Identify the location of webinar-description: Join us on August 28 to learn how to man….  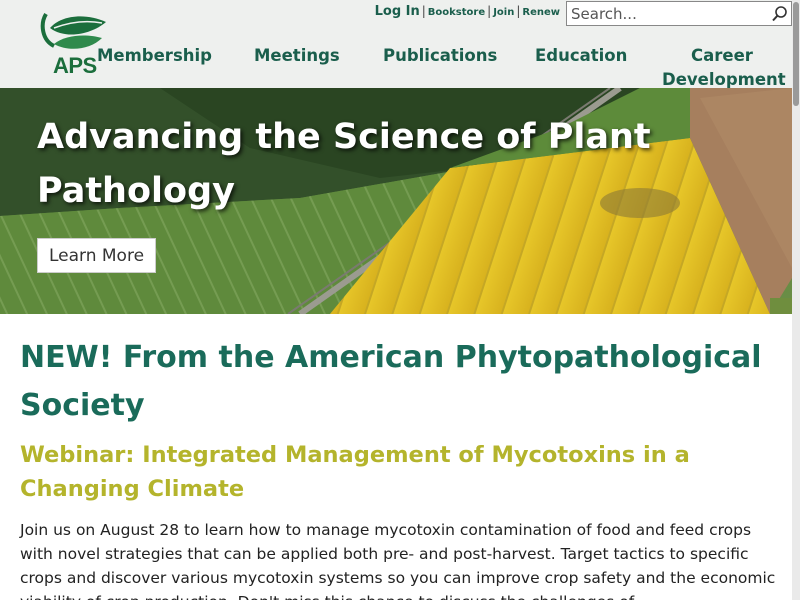
(398, 560).